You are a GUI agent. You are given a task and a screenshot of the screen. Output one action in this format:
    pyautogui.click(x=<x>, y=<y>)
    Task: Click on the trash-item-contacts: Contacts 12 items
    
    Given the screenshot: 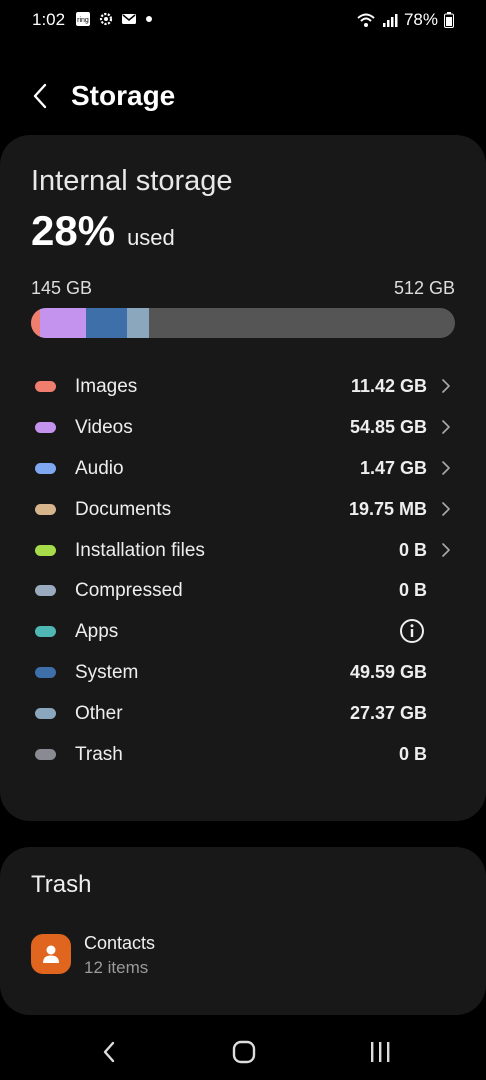 What is the action you would take?
    pyautogui.click(x=243, y=955)
    